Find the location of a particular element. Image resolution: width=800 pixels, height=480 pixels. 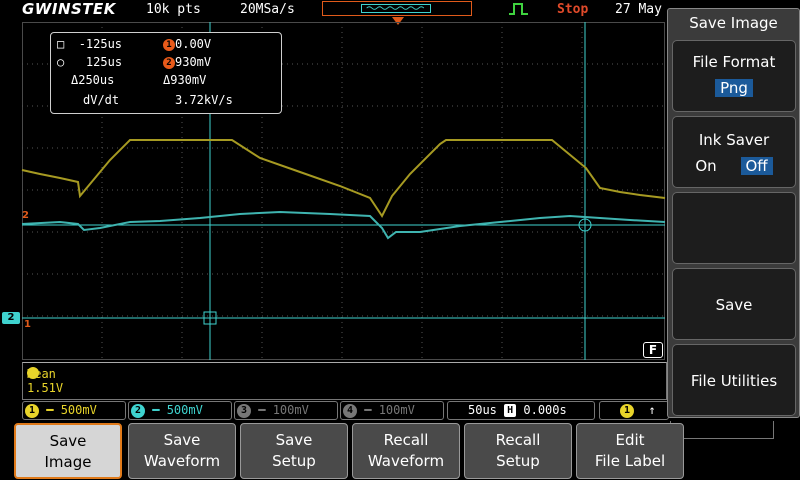

cursor2-volt: 930mV is located at coordinates (193, 62).